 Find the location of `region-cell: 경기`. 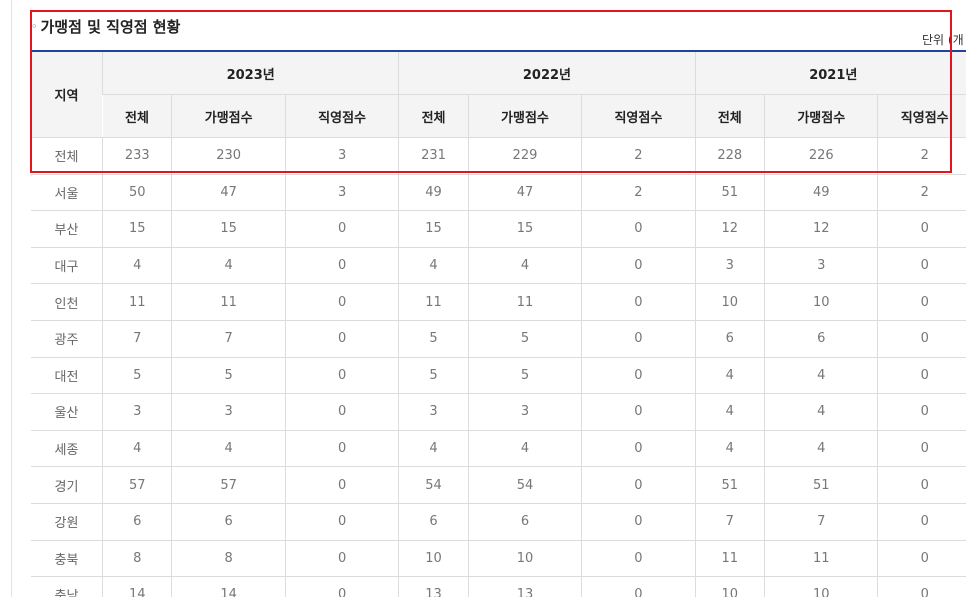

region-cell: 경기 is located at coordinates (67, 485).